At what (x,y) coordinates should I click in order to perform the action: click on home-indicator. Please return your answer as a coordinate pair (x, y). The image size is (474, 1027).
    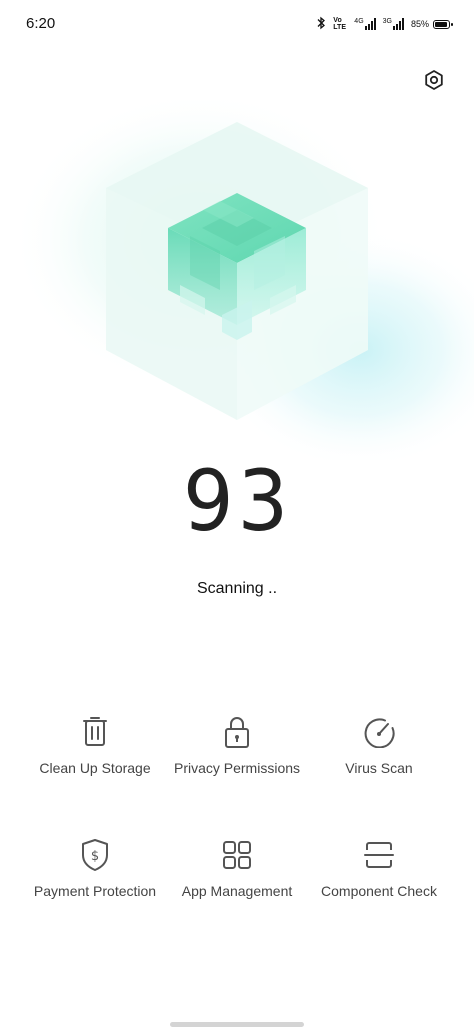
    Looking at the image, I should click on (237, 1024).